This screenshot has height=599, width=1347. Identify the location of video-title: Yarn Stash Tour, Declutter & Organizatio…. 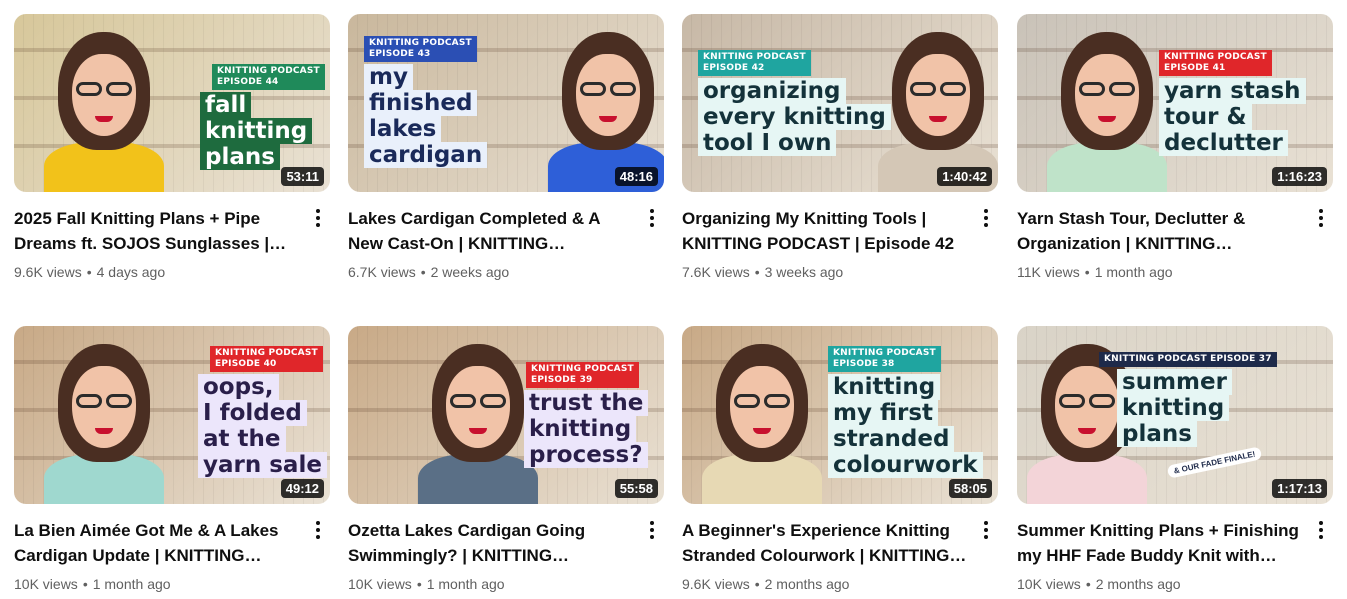
(1160, 231).